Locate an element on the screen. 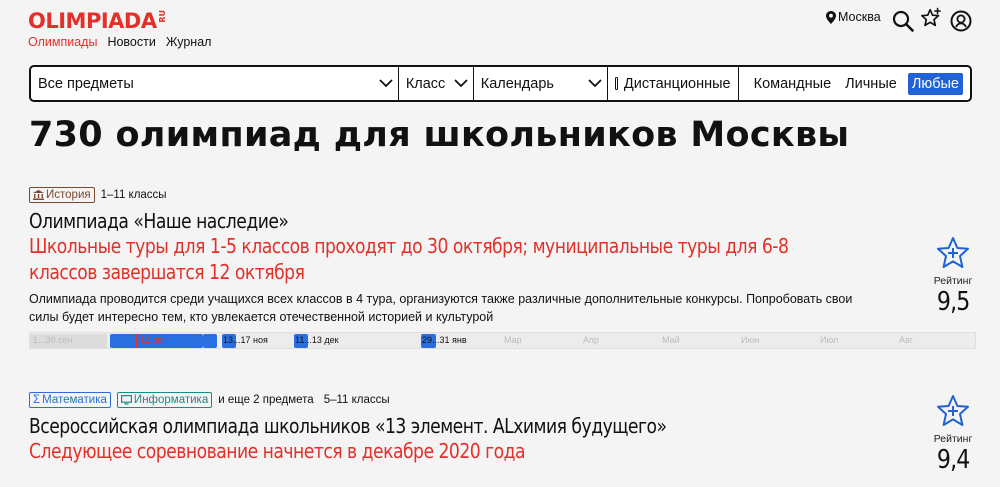  timeline-month: Июн is located at coordinates (750, 340).